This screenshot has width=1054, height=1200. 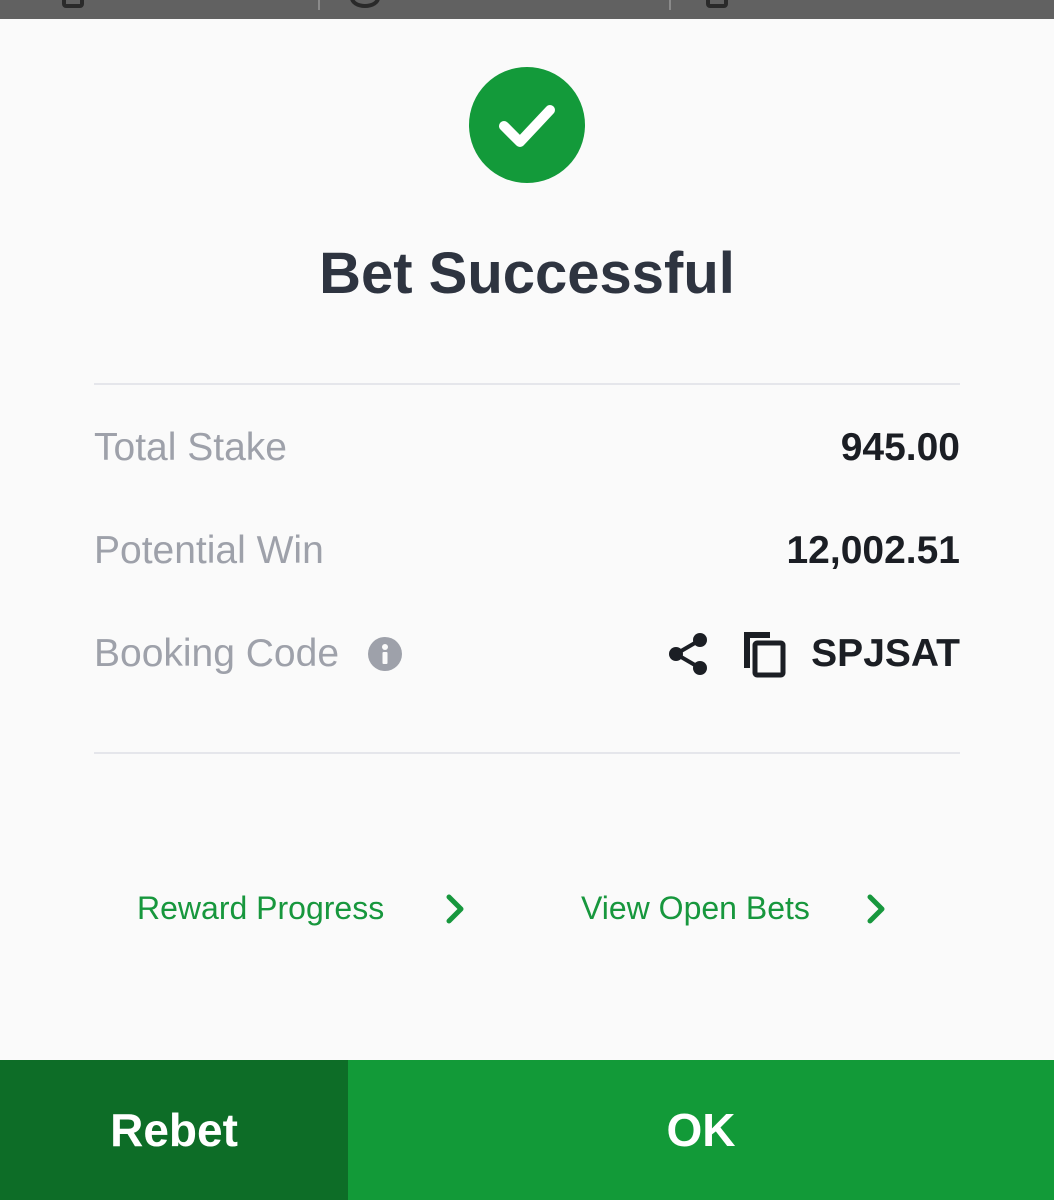 I want to click on reward-progress-label: Reward Progress, so click(x=261, y=908).